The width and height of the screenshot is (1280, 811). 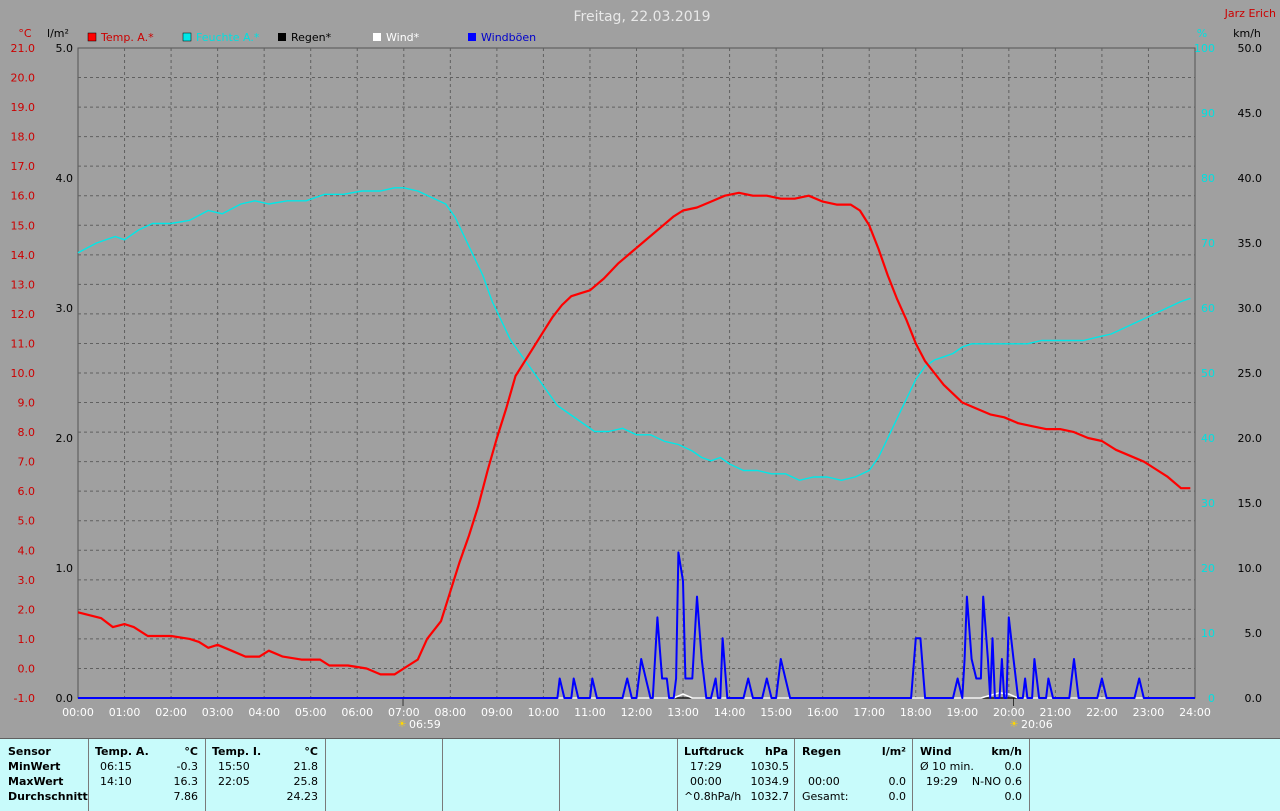 I want to click on legend-swatch-wind, so click(x=377, y=37).